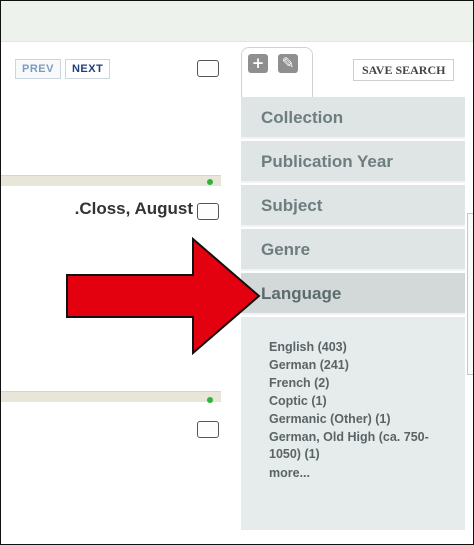 Image resolution: width=474 pixels, height=545 pixels. What do you see at coordinates (364, 383) in the screenshot?
I see `language-option: French (2)` at bounding box center [364, 383].